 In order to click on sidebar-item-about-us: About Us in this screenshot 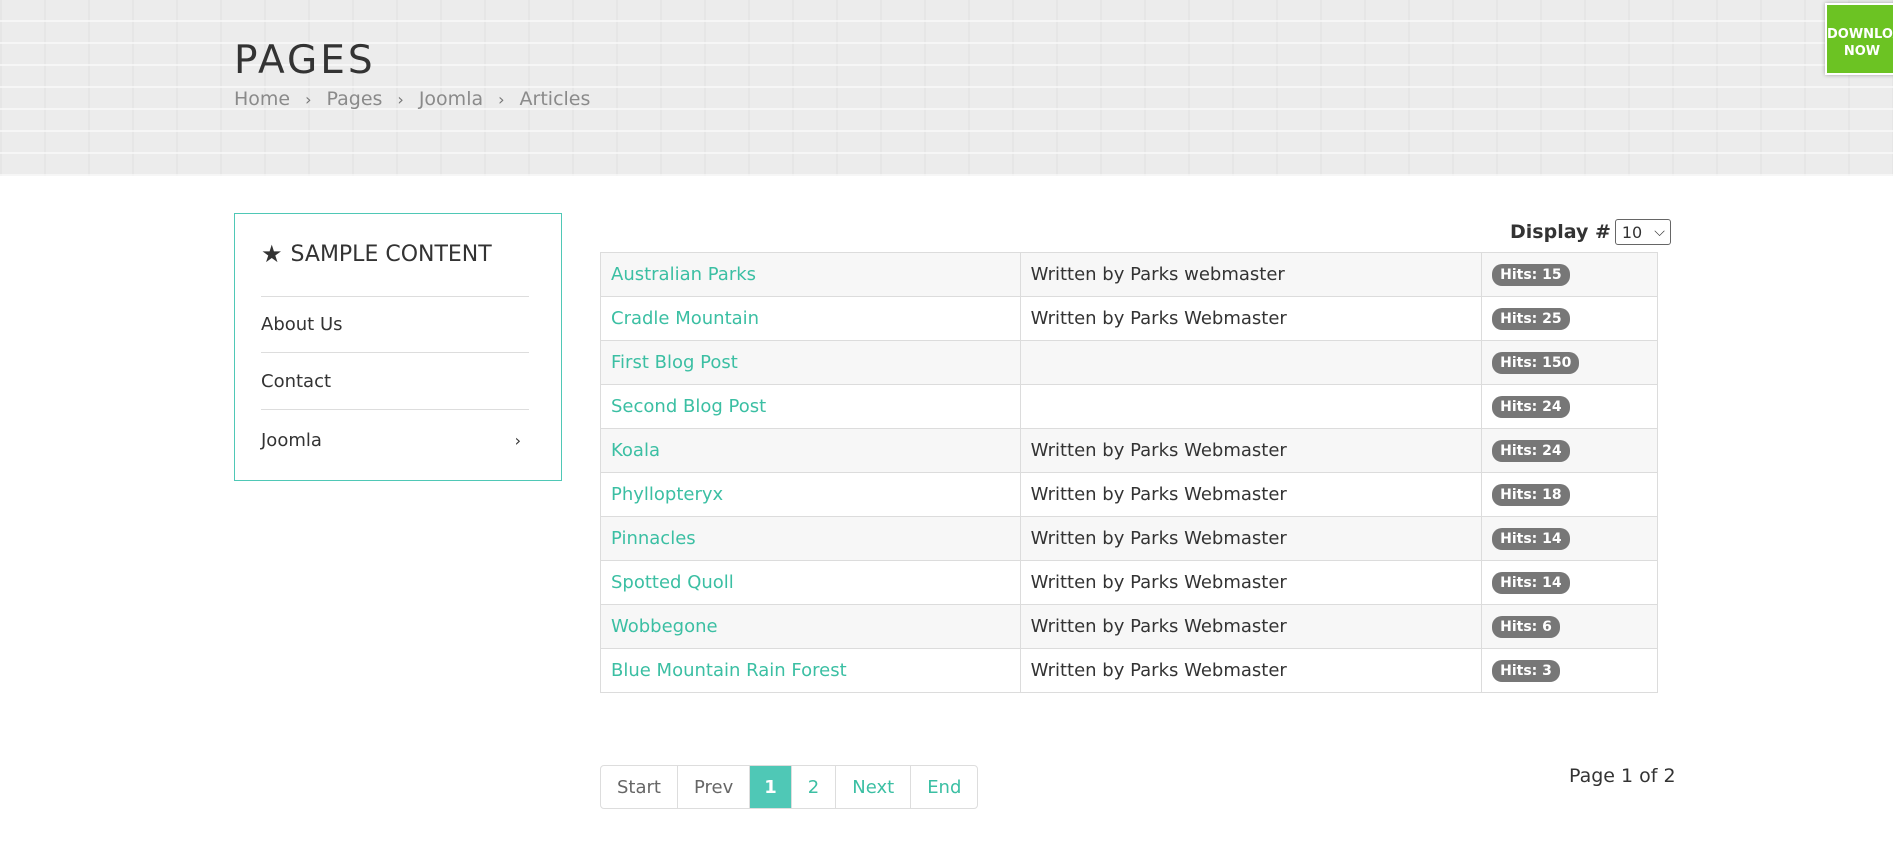, I will do `click(395, 325)`.